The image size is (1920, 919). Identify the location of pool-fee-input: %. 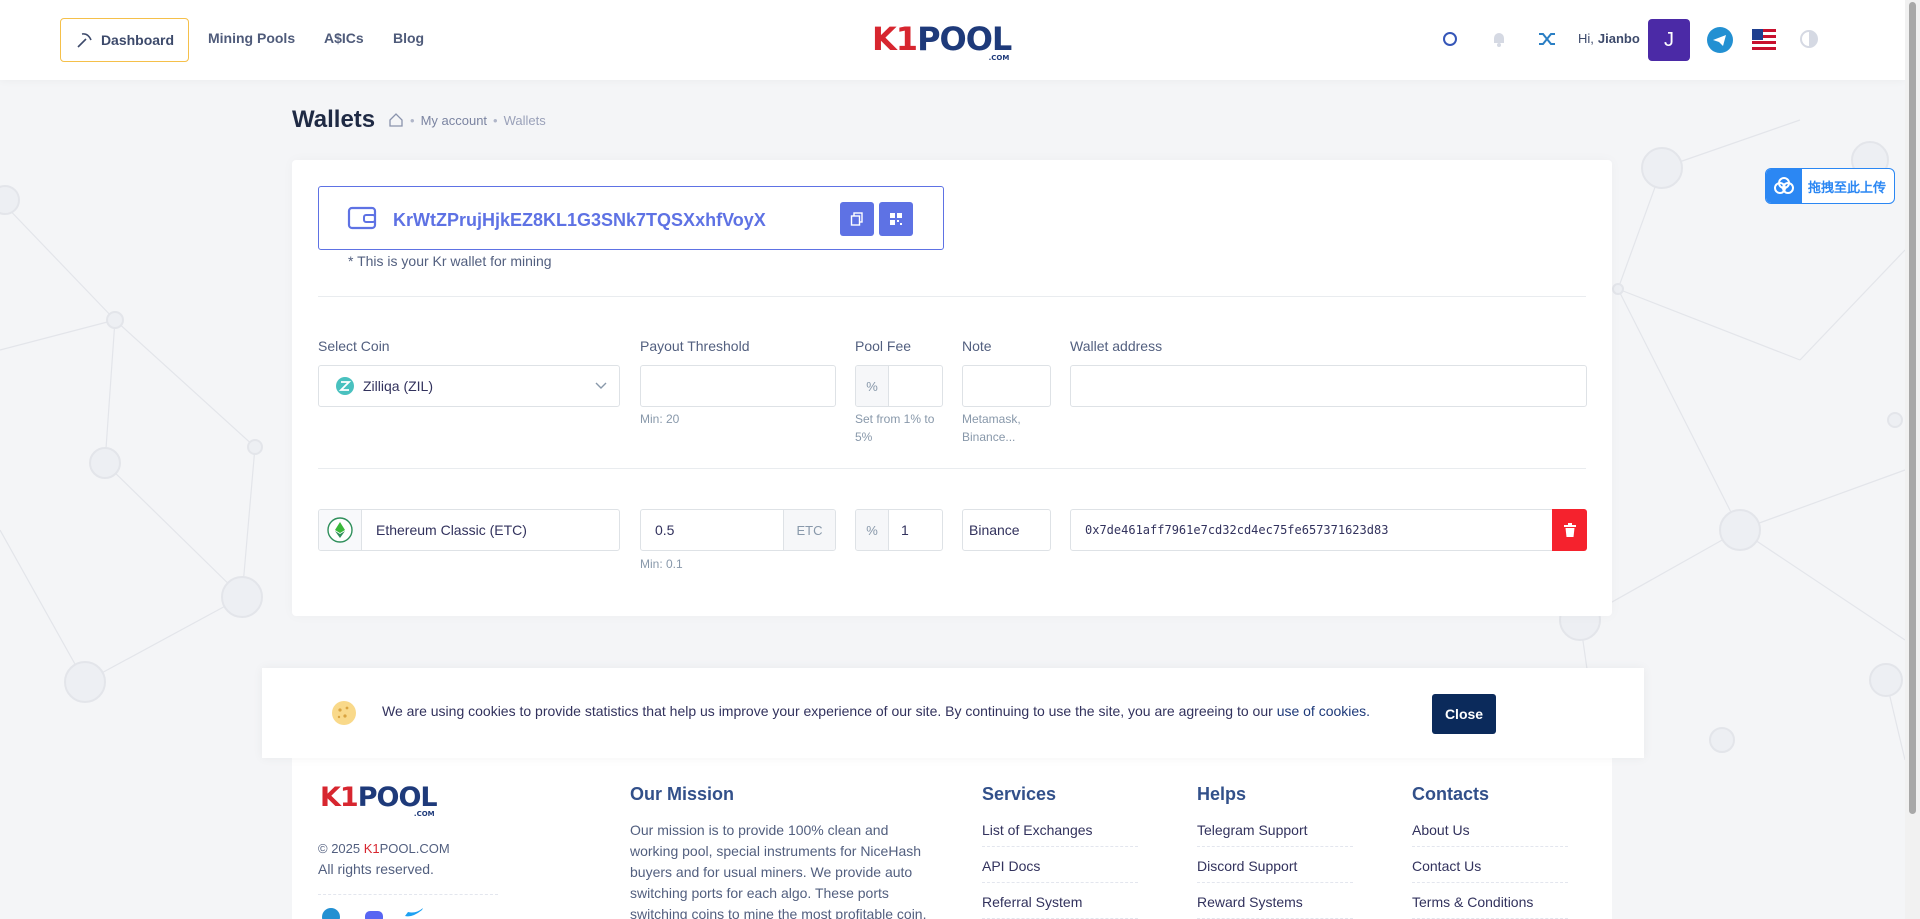
(899, 386).